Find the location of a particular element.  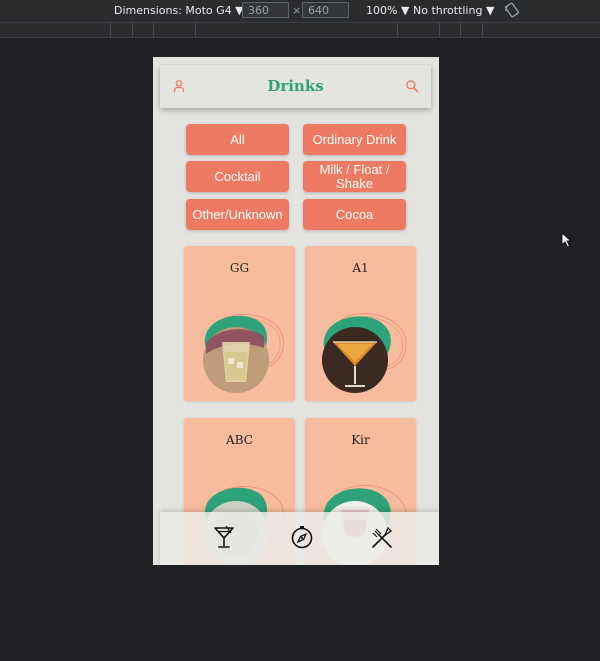

page-title: Drinks is located at coordinates (295, 86).